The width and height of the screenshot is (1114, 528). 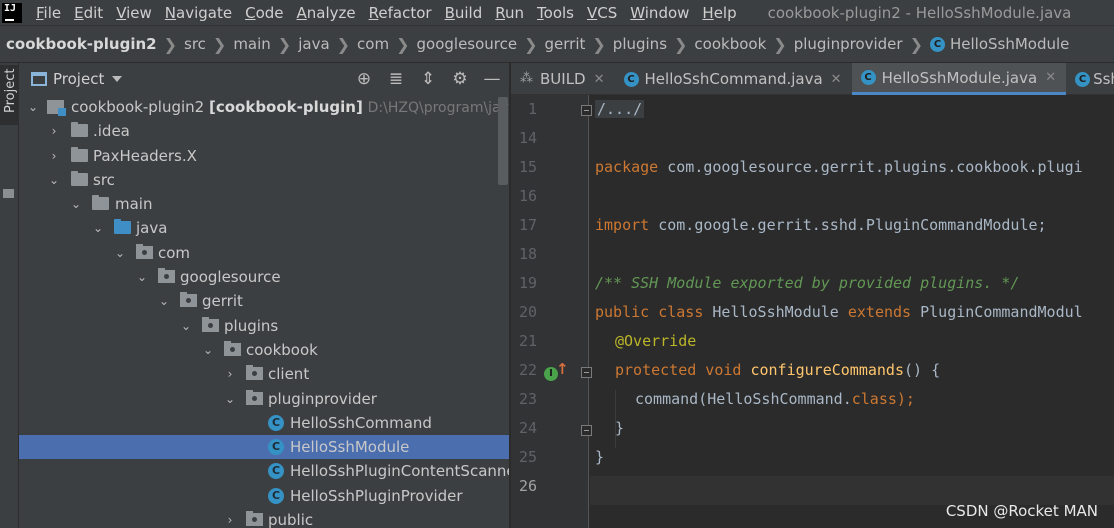 I want to click on tree-label: .idea, so click(x=111, y=131).